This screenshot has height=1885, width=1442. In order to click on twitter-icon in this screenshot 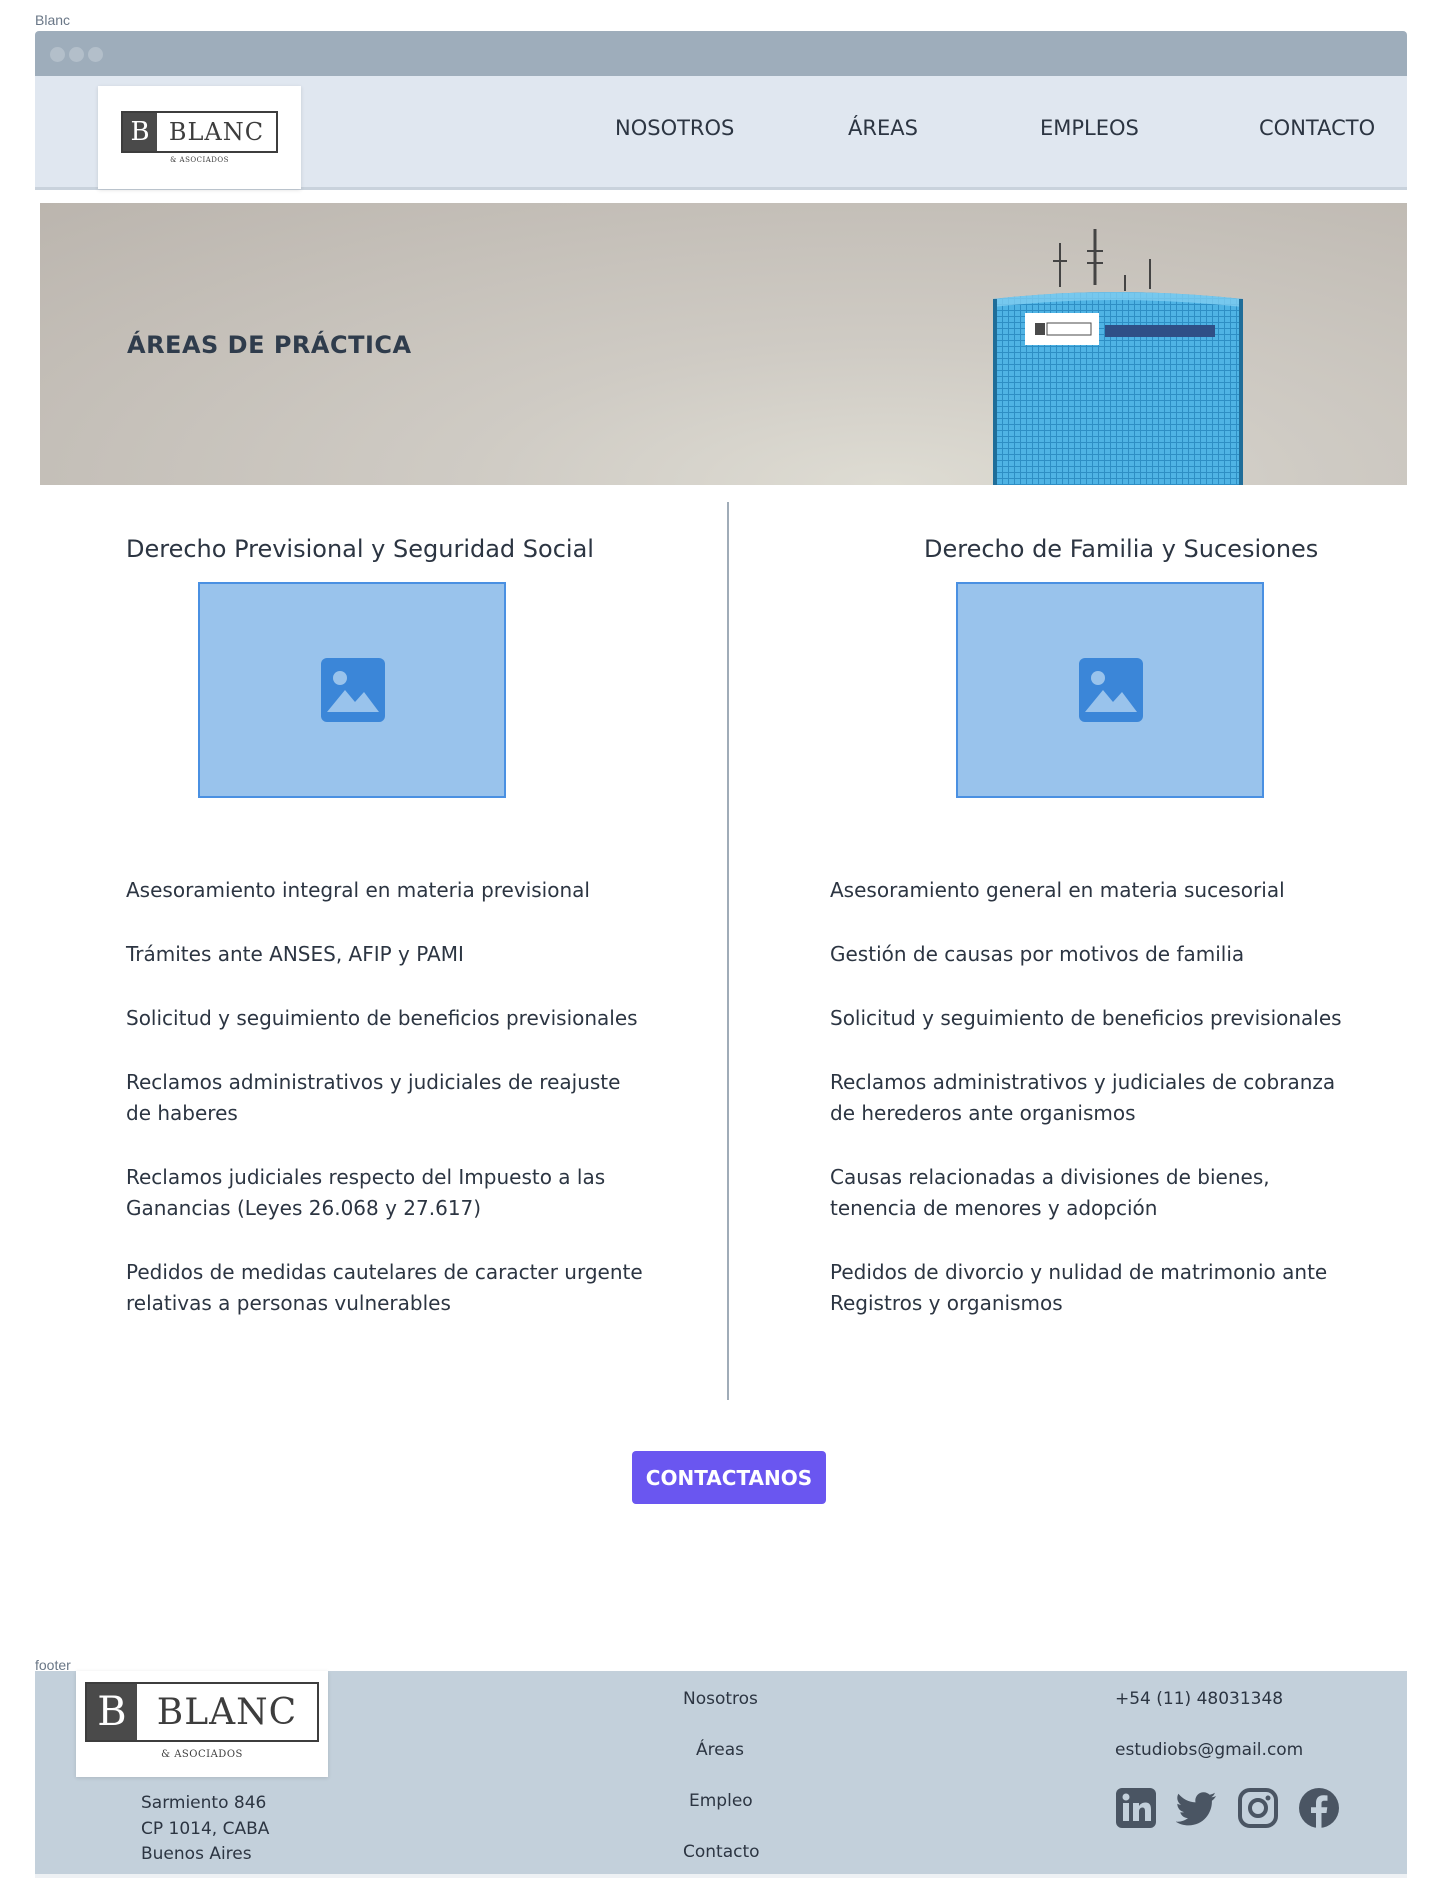, I will do `click(1197, 1808)`.